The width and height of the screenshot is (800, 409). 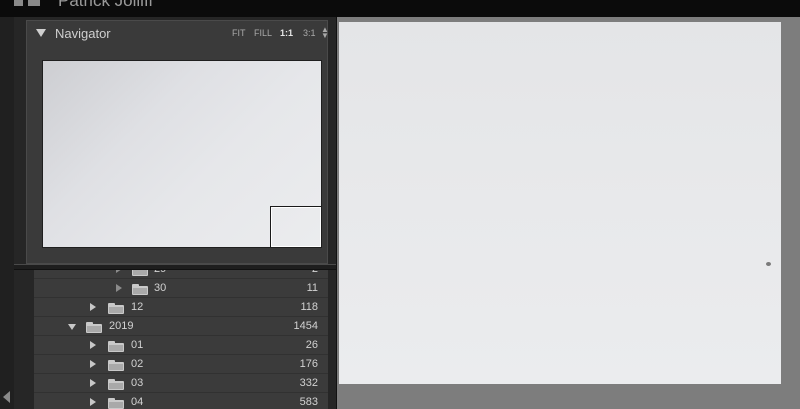 I want to click on tree-row: 02 176, so click(x=181, y=365).